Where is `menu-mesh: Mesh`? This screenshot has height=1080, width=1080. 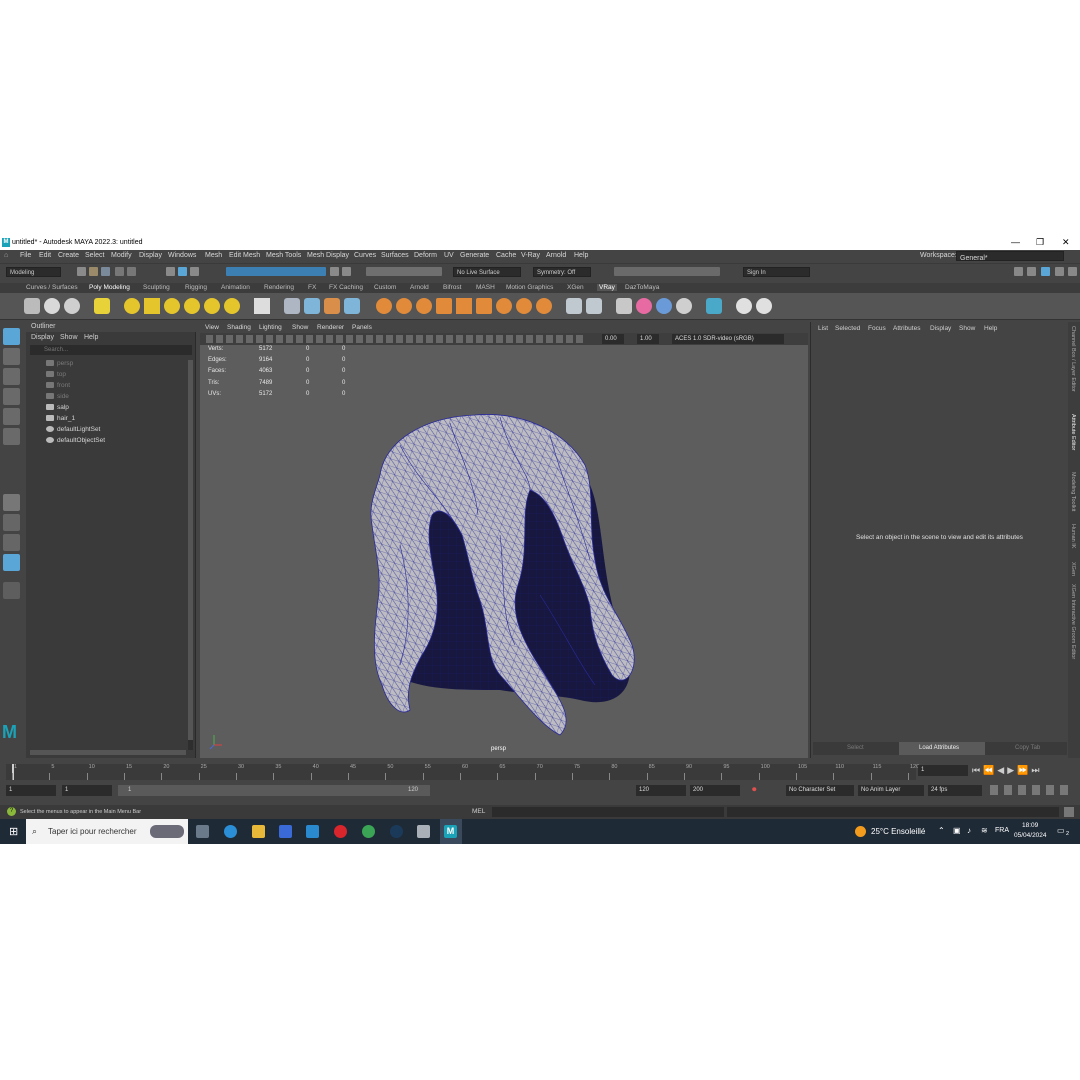 menu-mesh: Mesh is located at coordinates (213, 255).